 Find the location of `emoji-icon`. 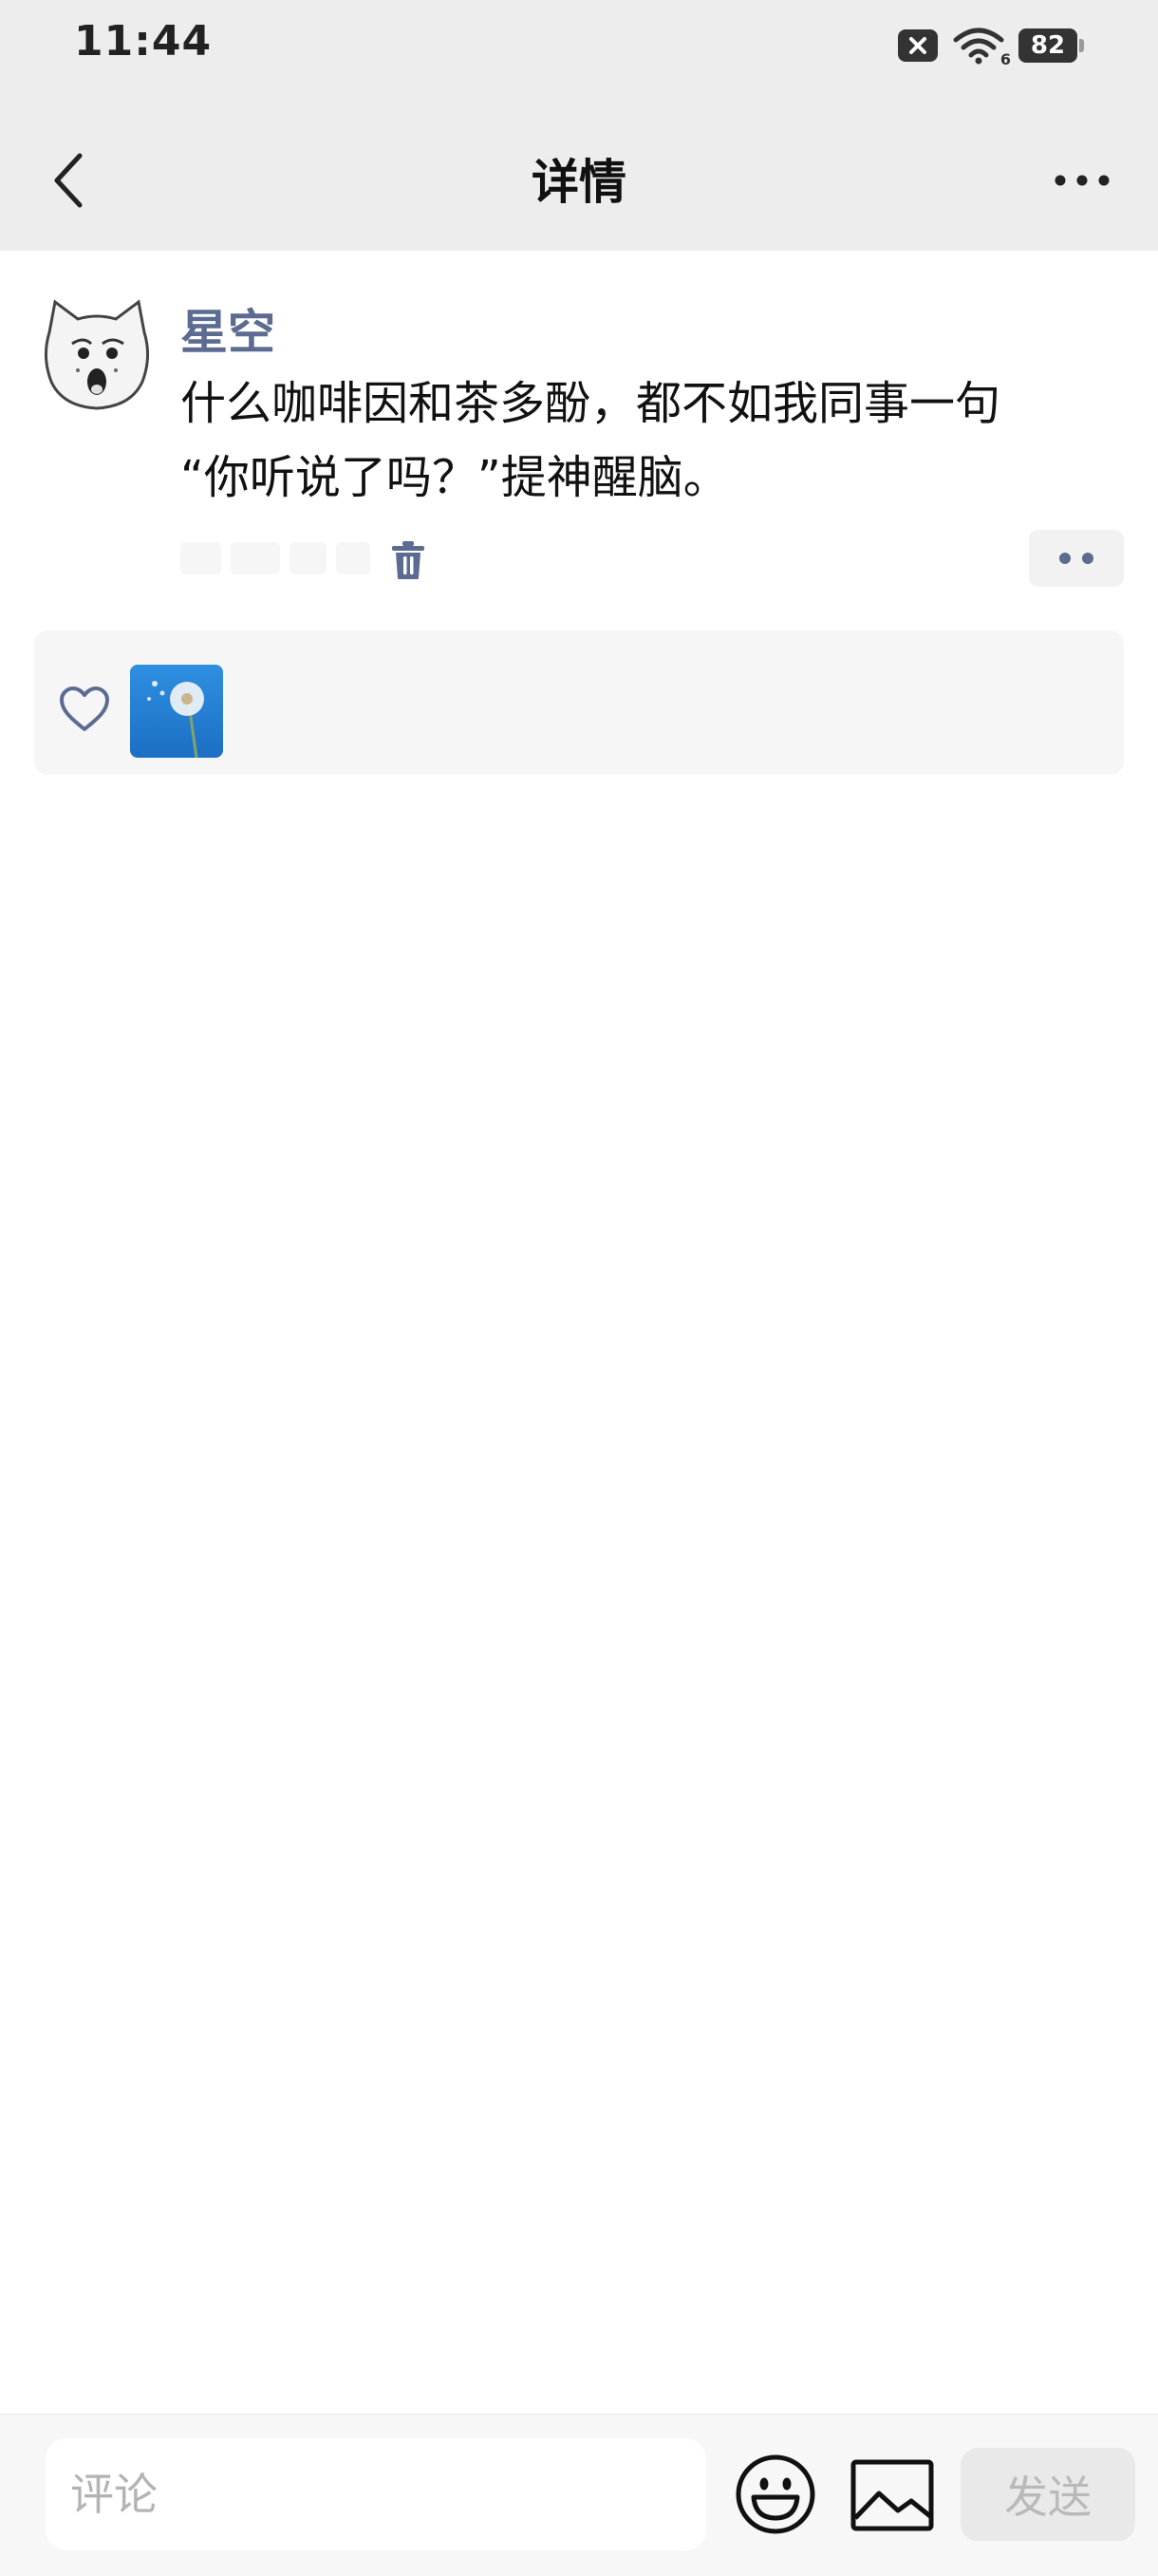

emoji-icon is located at coordinates (775, 2494).